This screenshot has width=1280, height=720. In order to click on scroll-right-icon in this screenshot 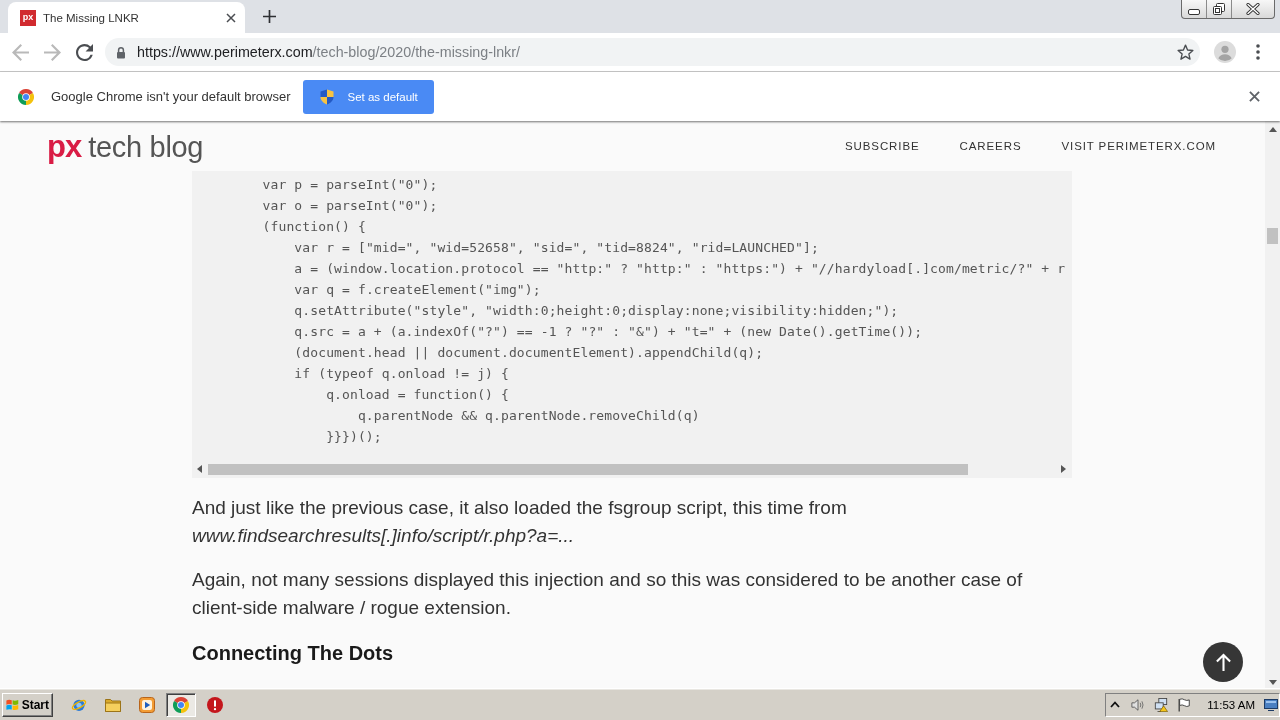, I will do `click(1063, 469)`.